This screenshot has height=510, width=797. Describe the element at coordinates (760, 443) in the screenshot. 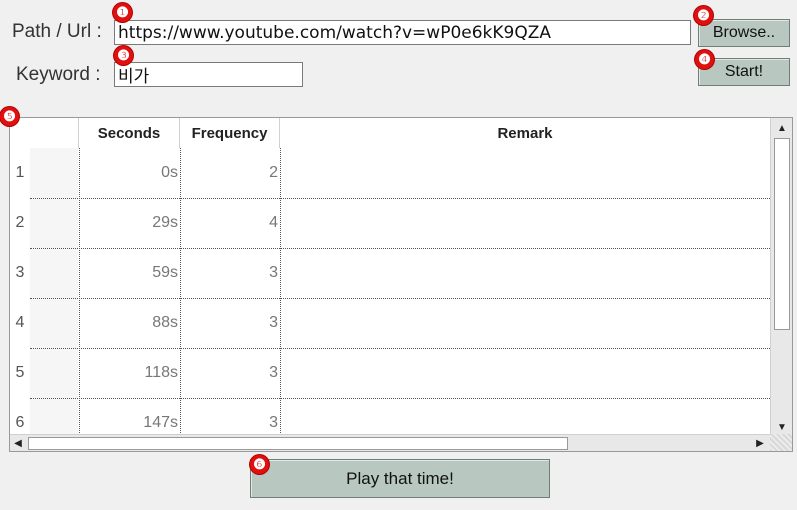

I see `scroll-right-icon: ▶` at that location.